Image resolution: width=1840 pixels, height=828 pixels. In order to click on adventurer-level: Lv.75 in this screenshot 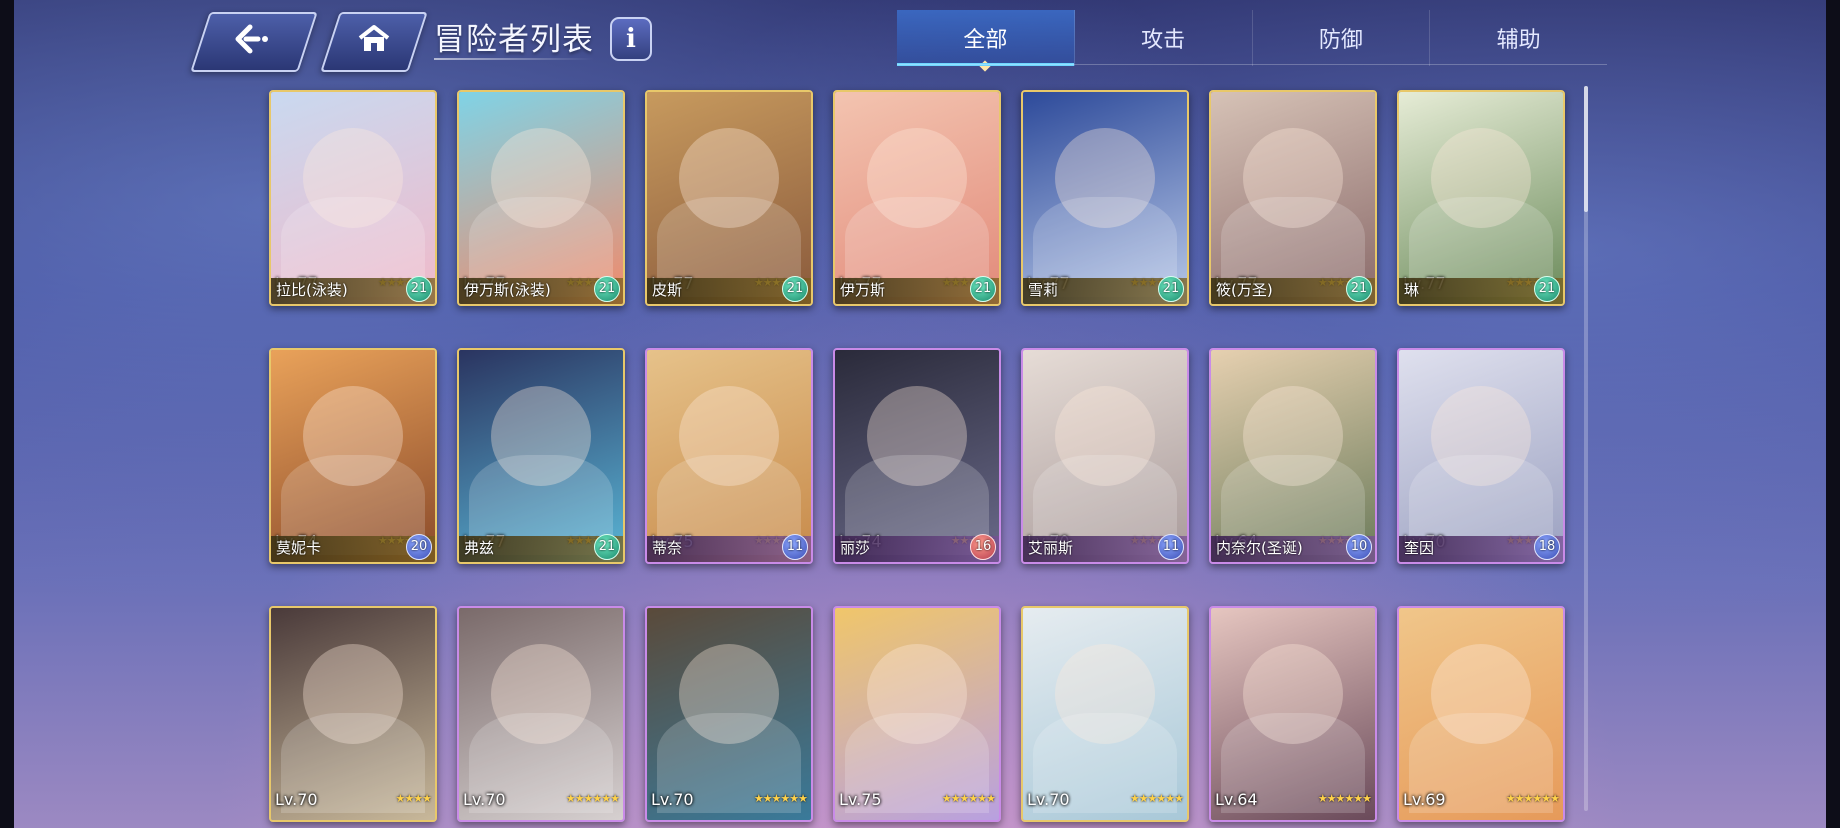, I will do `click(860, 799)`.